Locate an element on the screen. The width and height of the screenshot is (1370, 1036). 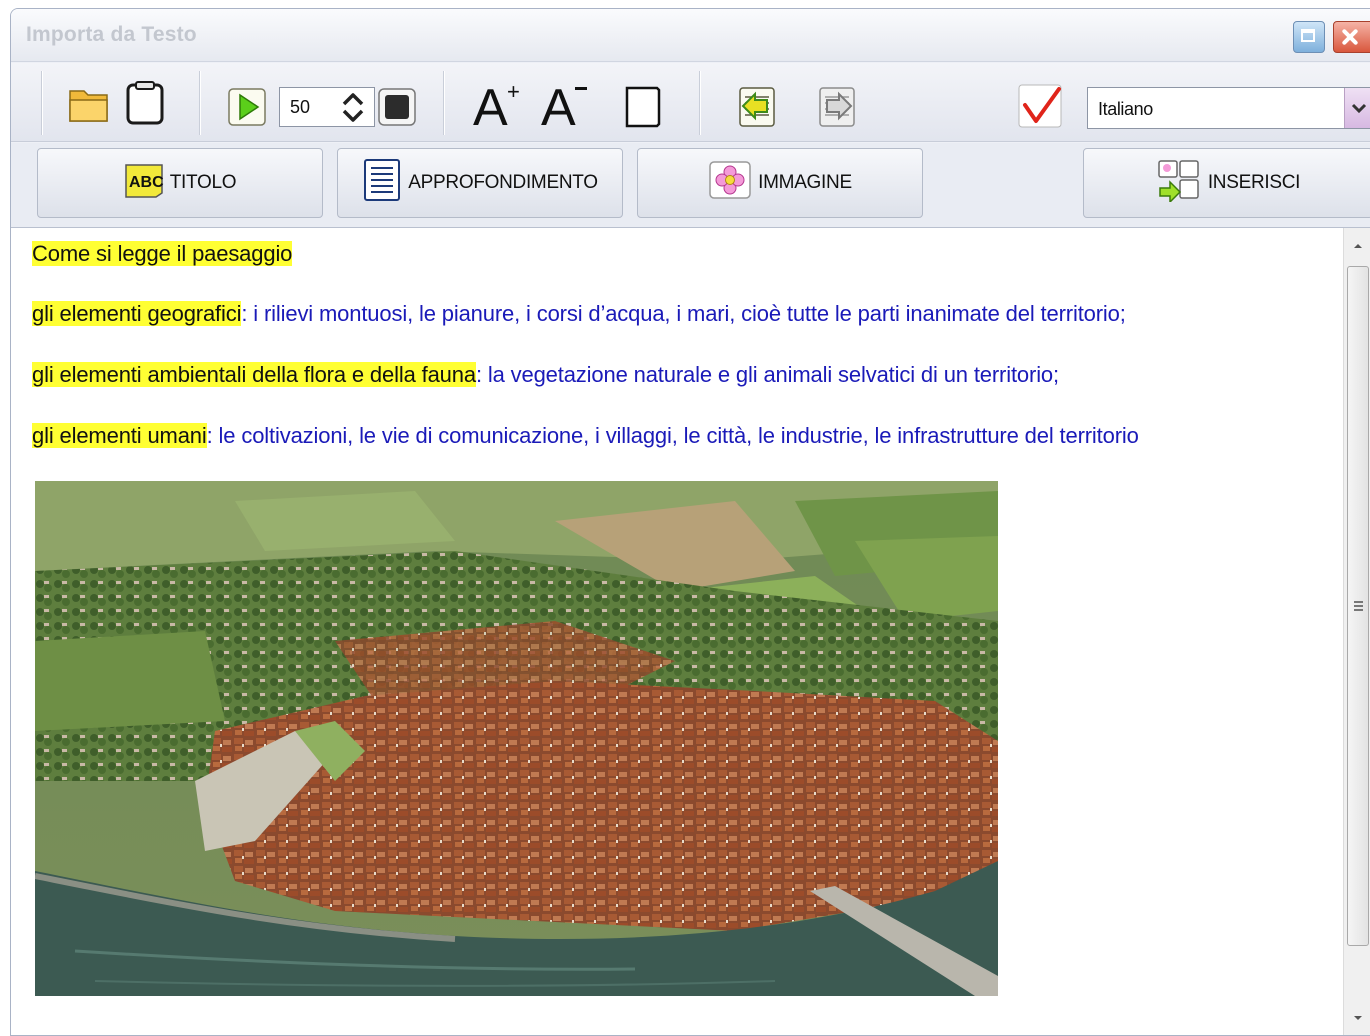
immagine-label: IMMAGINE is located at coordinates (805, 182).